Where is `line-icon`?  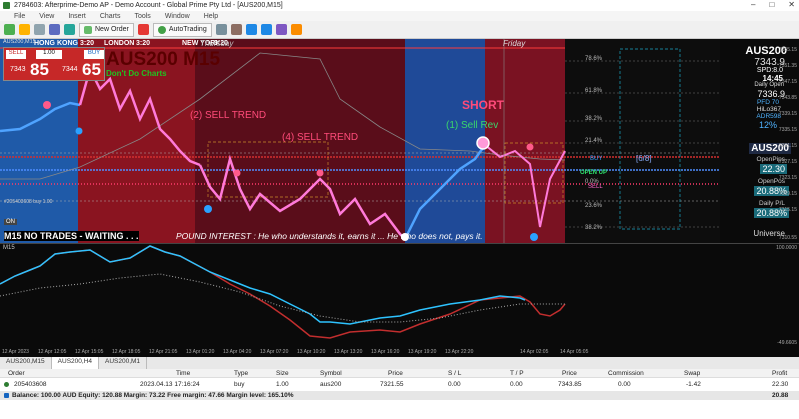 line-icon is located at coordinates (236, 29).